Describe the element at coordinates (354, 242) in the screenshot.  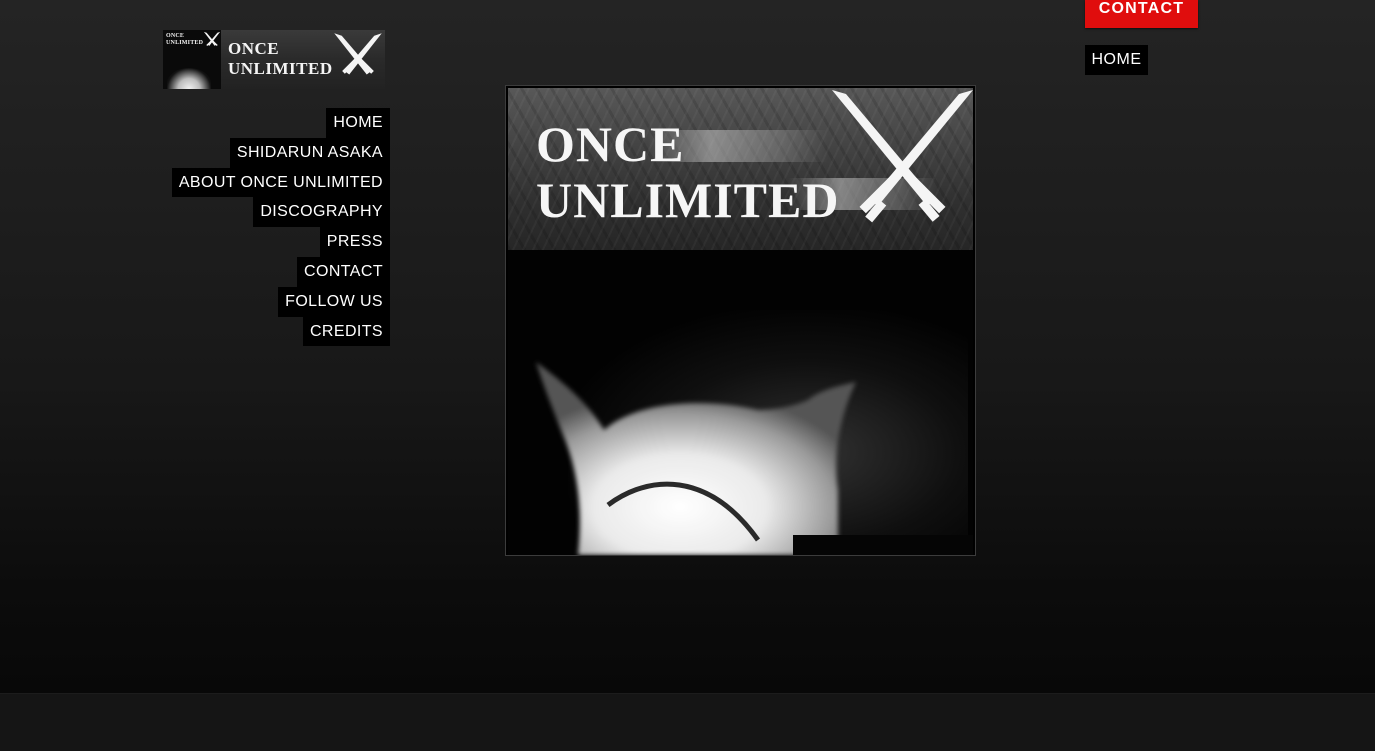
I see `nav-item-press: PRESS` at that location.